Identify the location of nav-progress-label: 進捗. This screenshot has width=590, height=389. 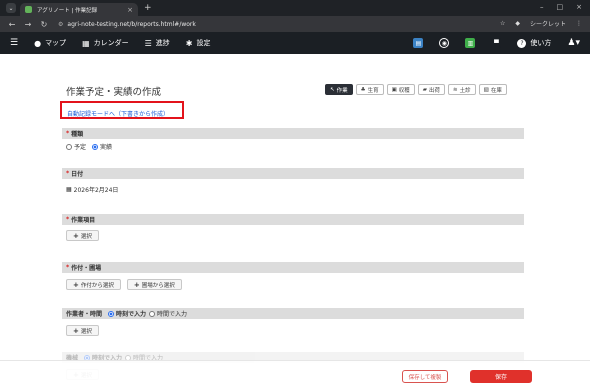
(162, 43).